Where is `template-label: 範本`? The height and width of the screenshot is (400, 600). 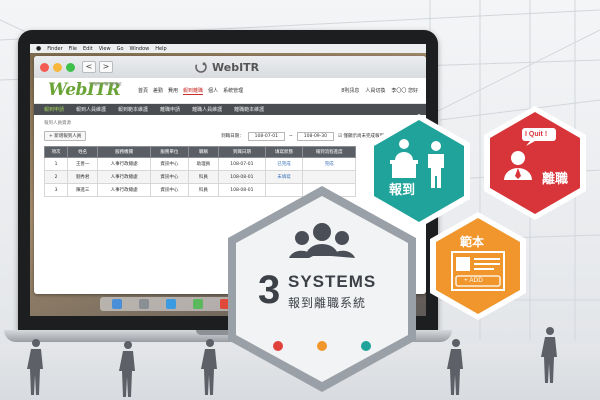 template-label: 範本 is located at coordinates (472, 242).